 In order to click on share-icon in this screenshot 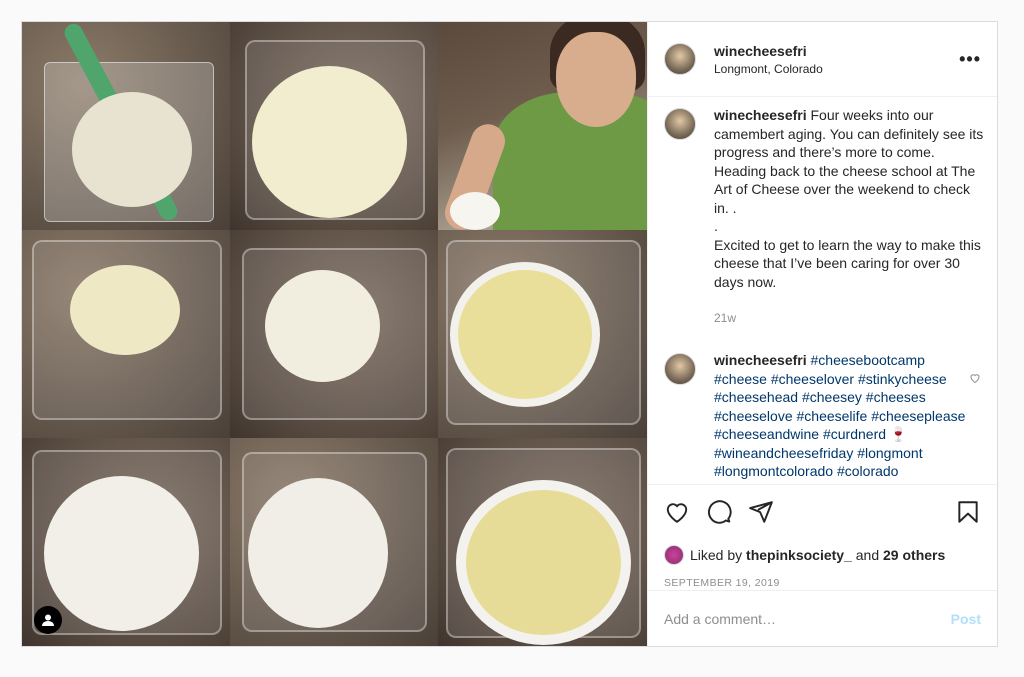, I will do `click(761, 512)`.